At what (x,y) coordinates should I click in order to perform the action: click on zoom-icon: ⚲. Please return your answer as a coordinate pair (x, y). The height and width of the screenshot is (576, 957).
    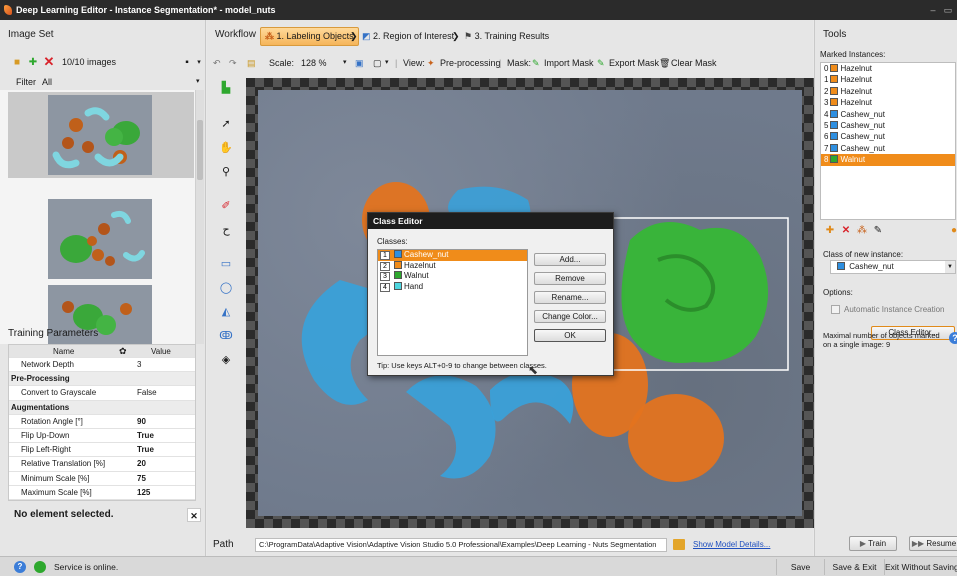
    Looking at the image, I should click on (226, 172).